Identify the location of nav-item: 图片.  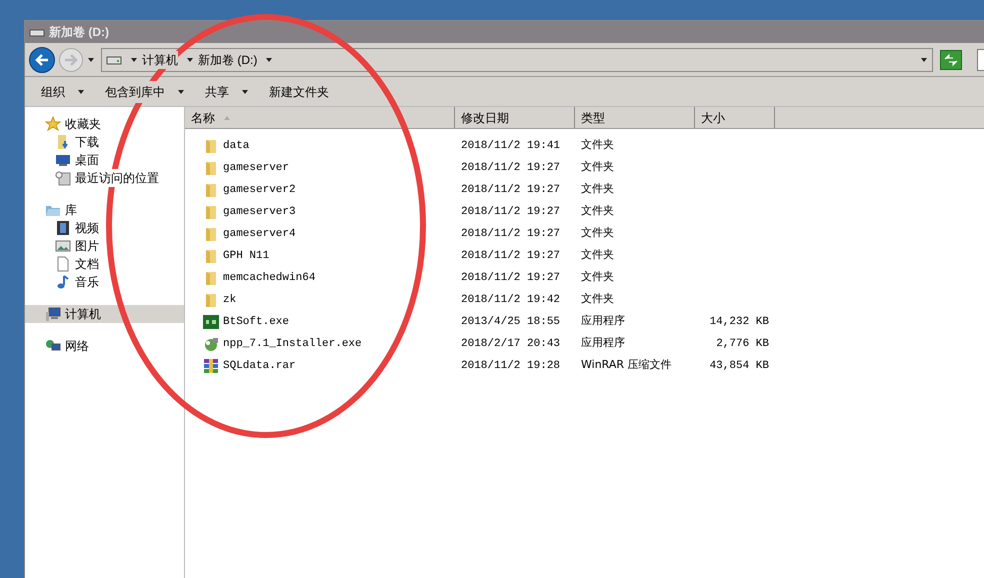
(104, 246).